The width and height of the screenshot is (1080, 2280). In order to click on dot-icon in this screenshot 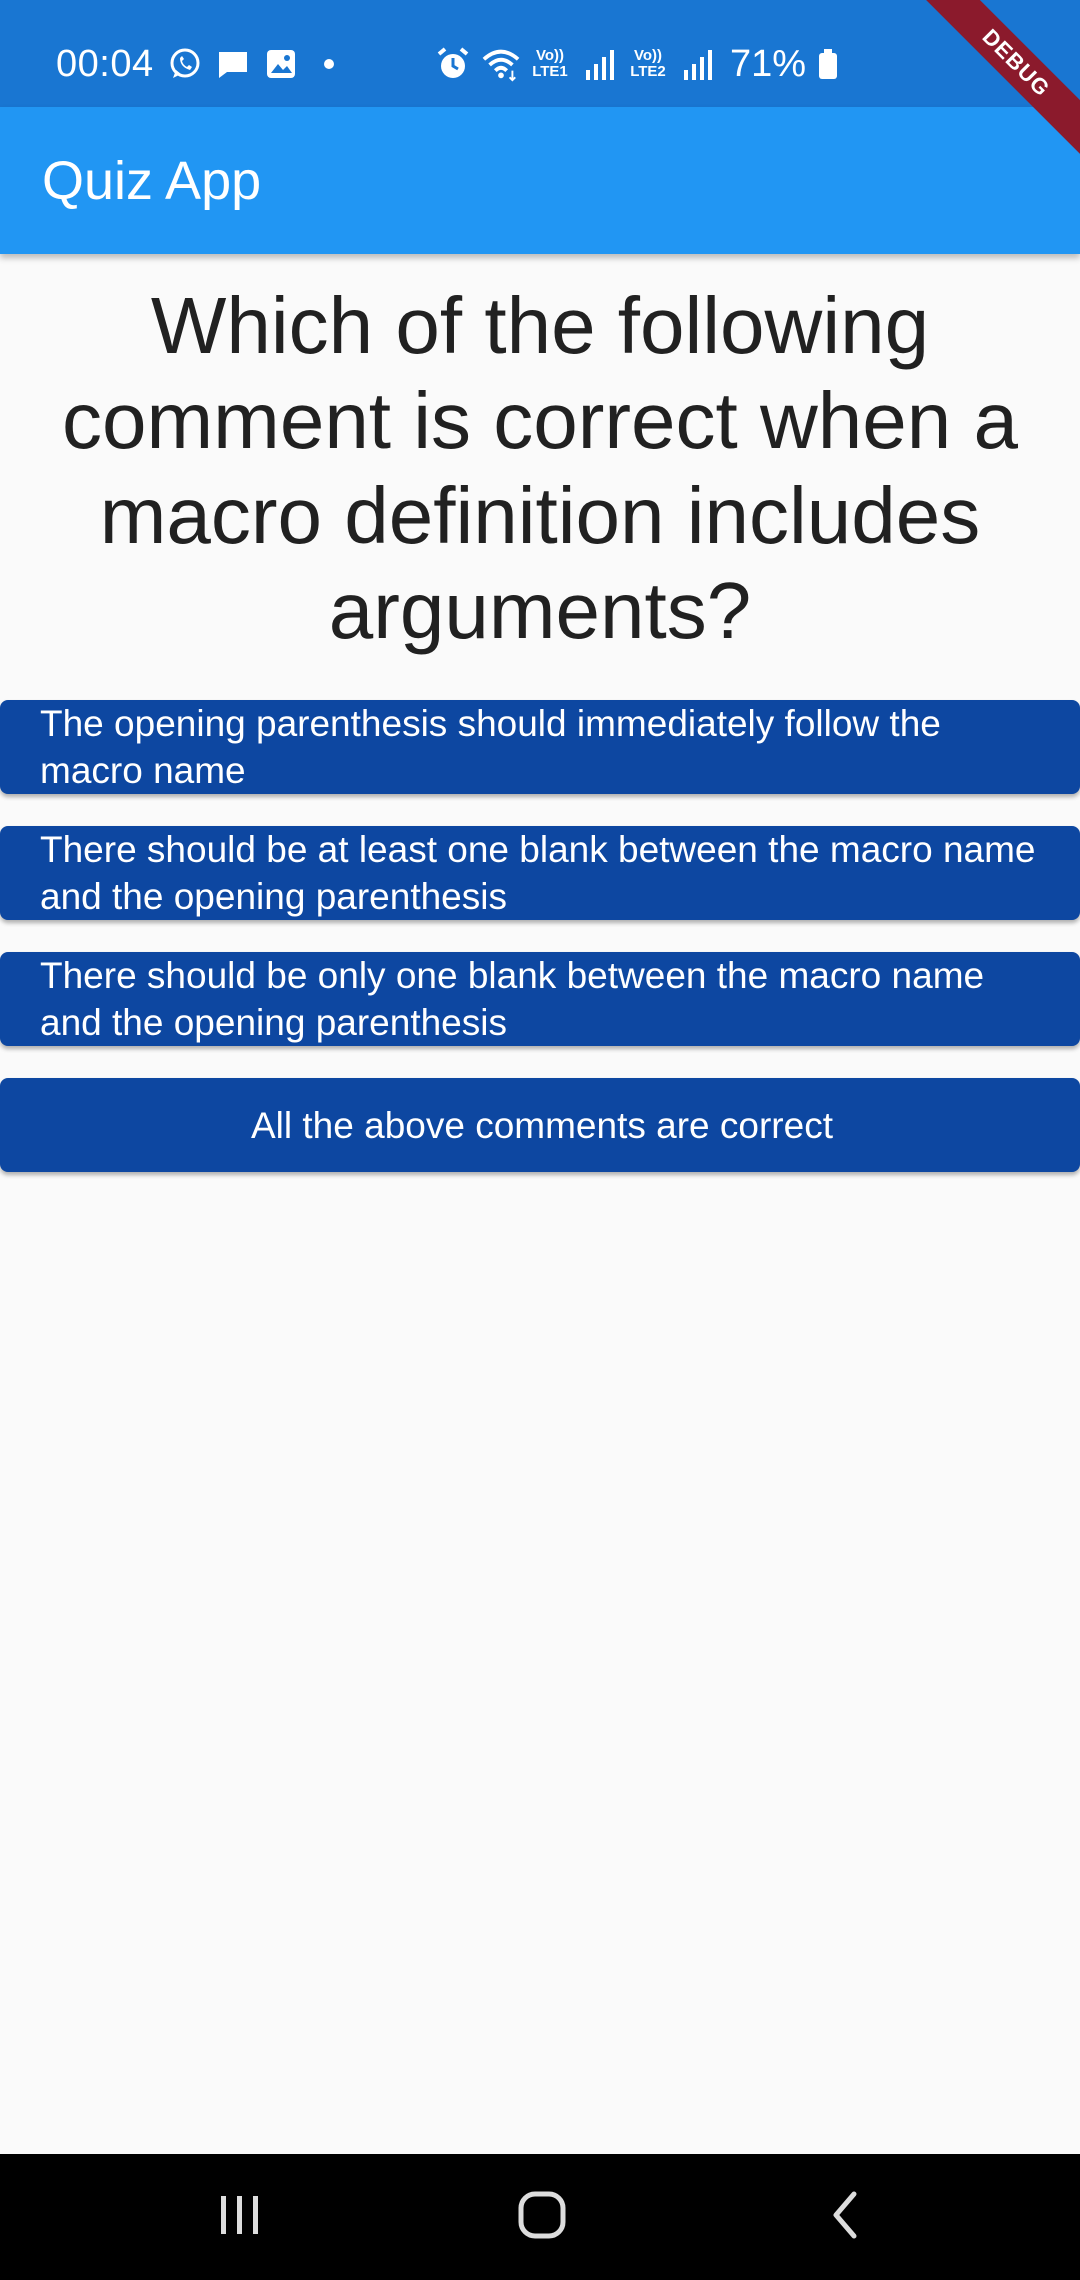, I will do `click(329, 64)`.